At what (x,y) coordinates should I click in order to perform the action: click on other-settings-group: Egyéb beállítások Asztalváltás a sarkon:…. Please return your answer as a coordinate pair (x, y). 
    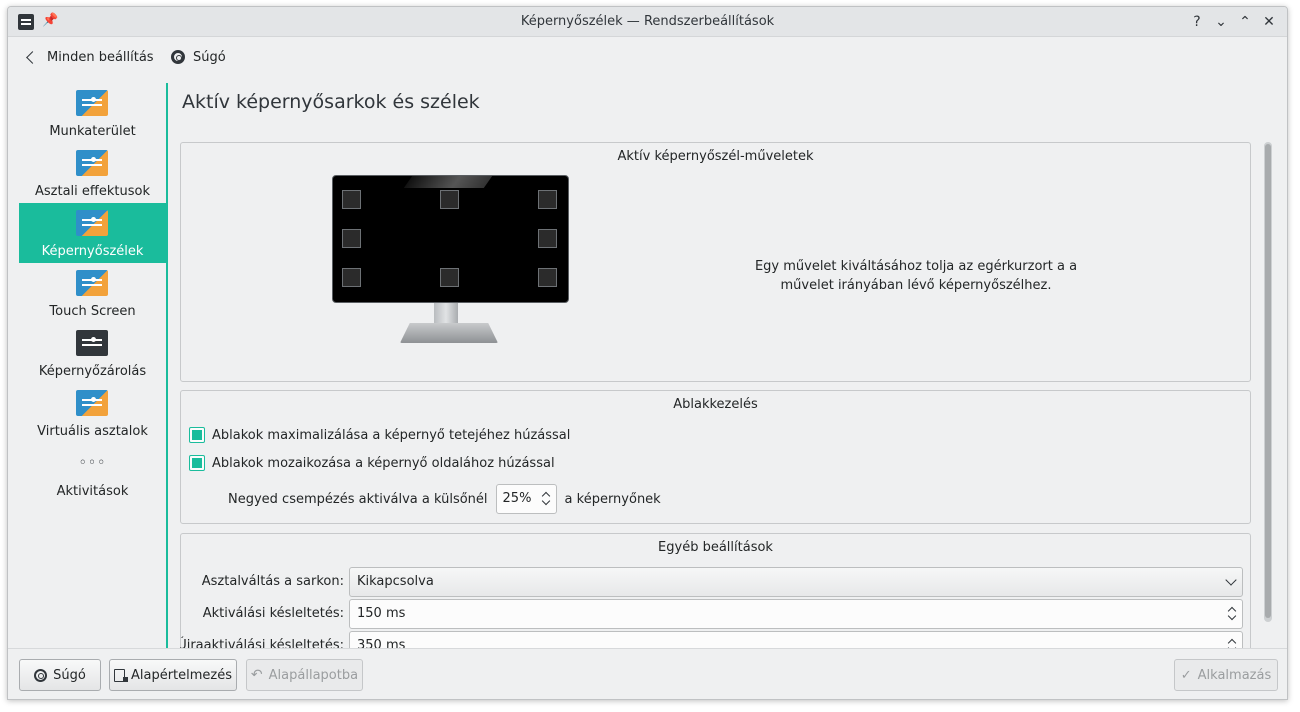
    Looking at the image, I should click on (715, 590).